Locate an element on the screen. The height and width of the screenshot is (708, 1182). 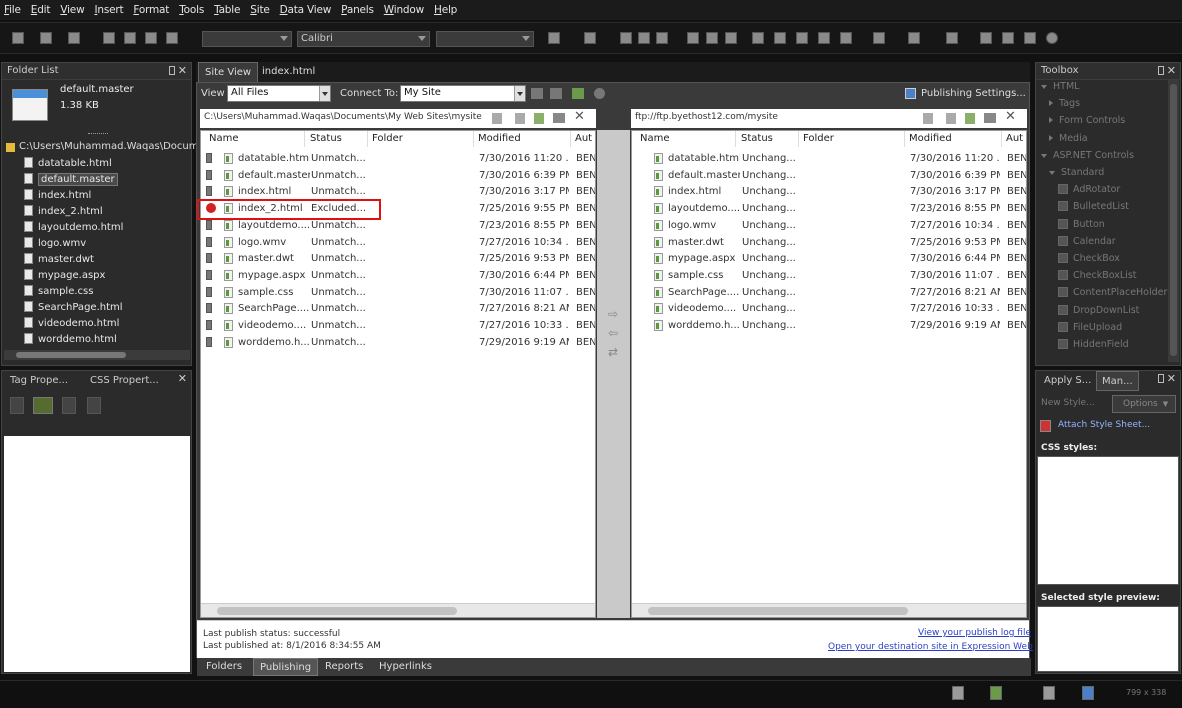
menu-item-data-view: Data View is located at coordinates (307, 10).